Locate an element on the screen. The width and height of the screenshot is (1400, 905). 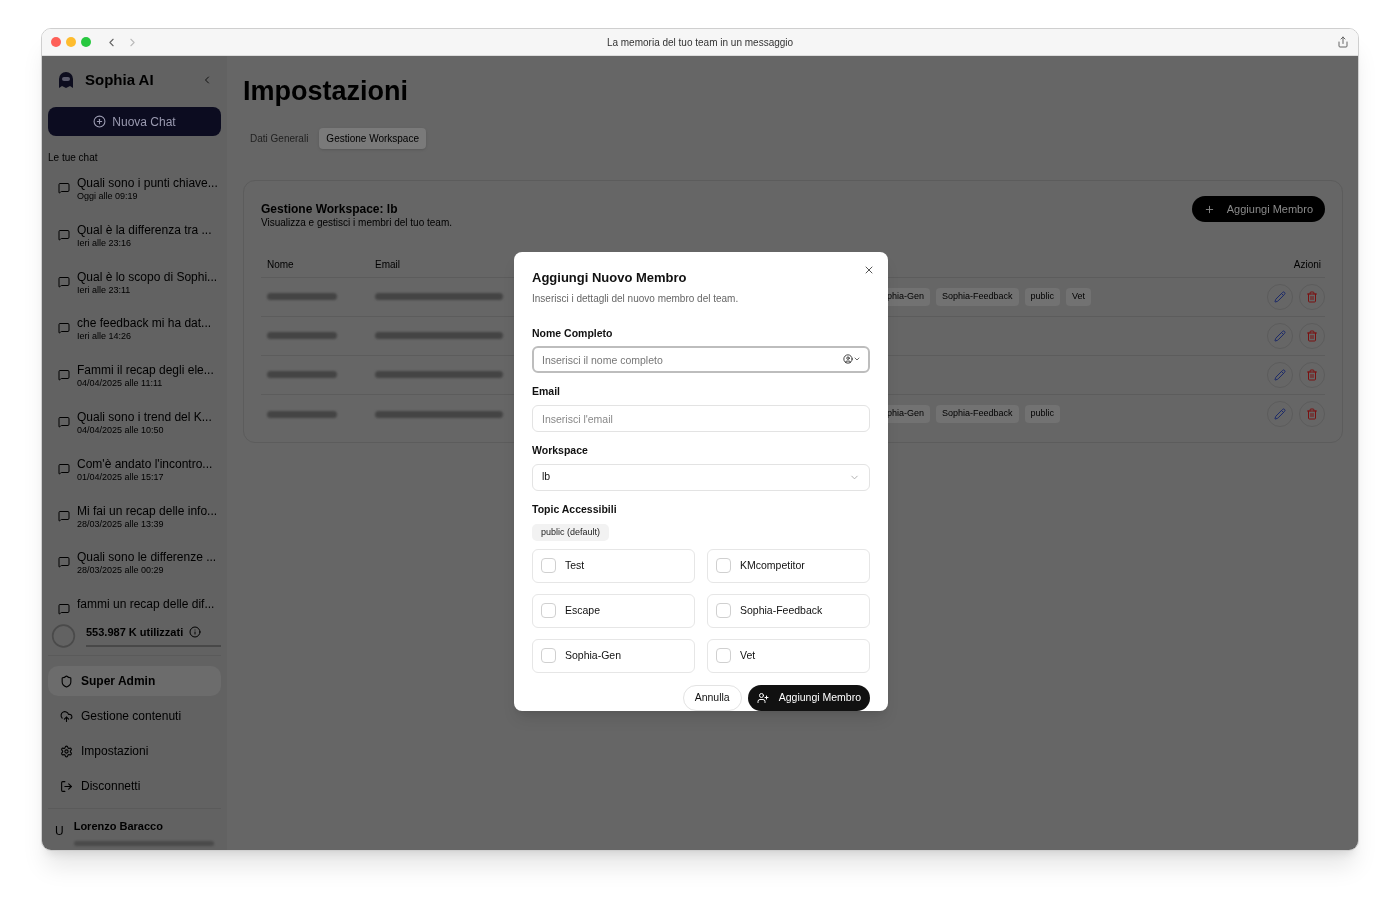
chat-item: Fammi il recap degli ele... 04/04/2025 alle 11:11 is located at coordinates (134, 387).